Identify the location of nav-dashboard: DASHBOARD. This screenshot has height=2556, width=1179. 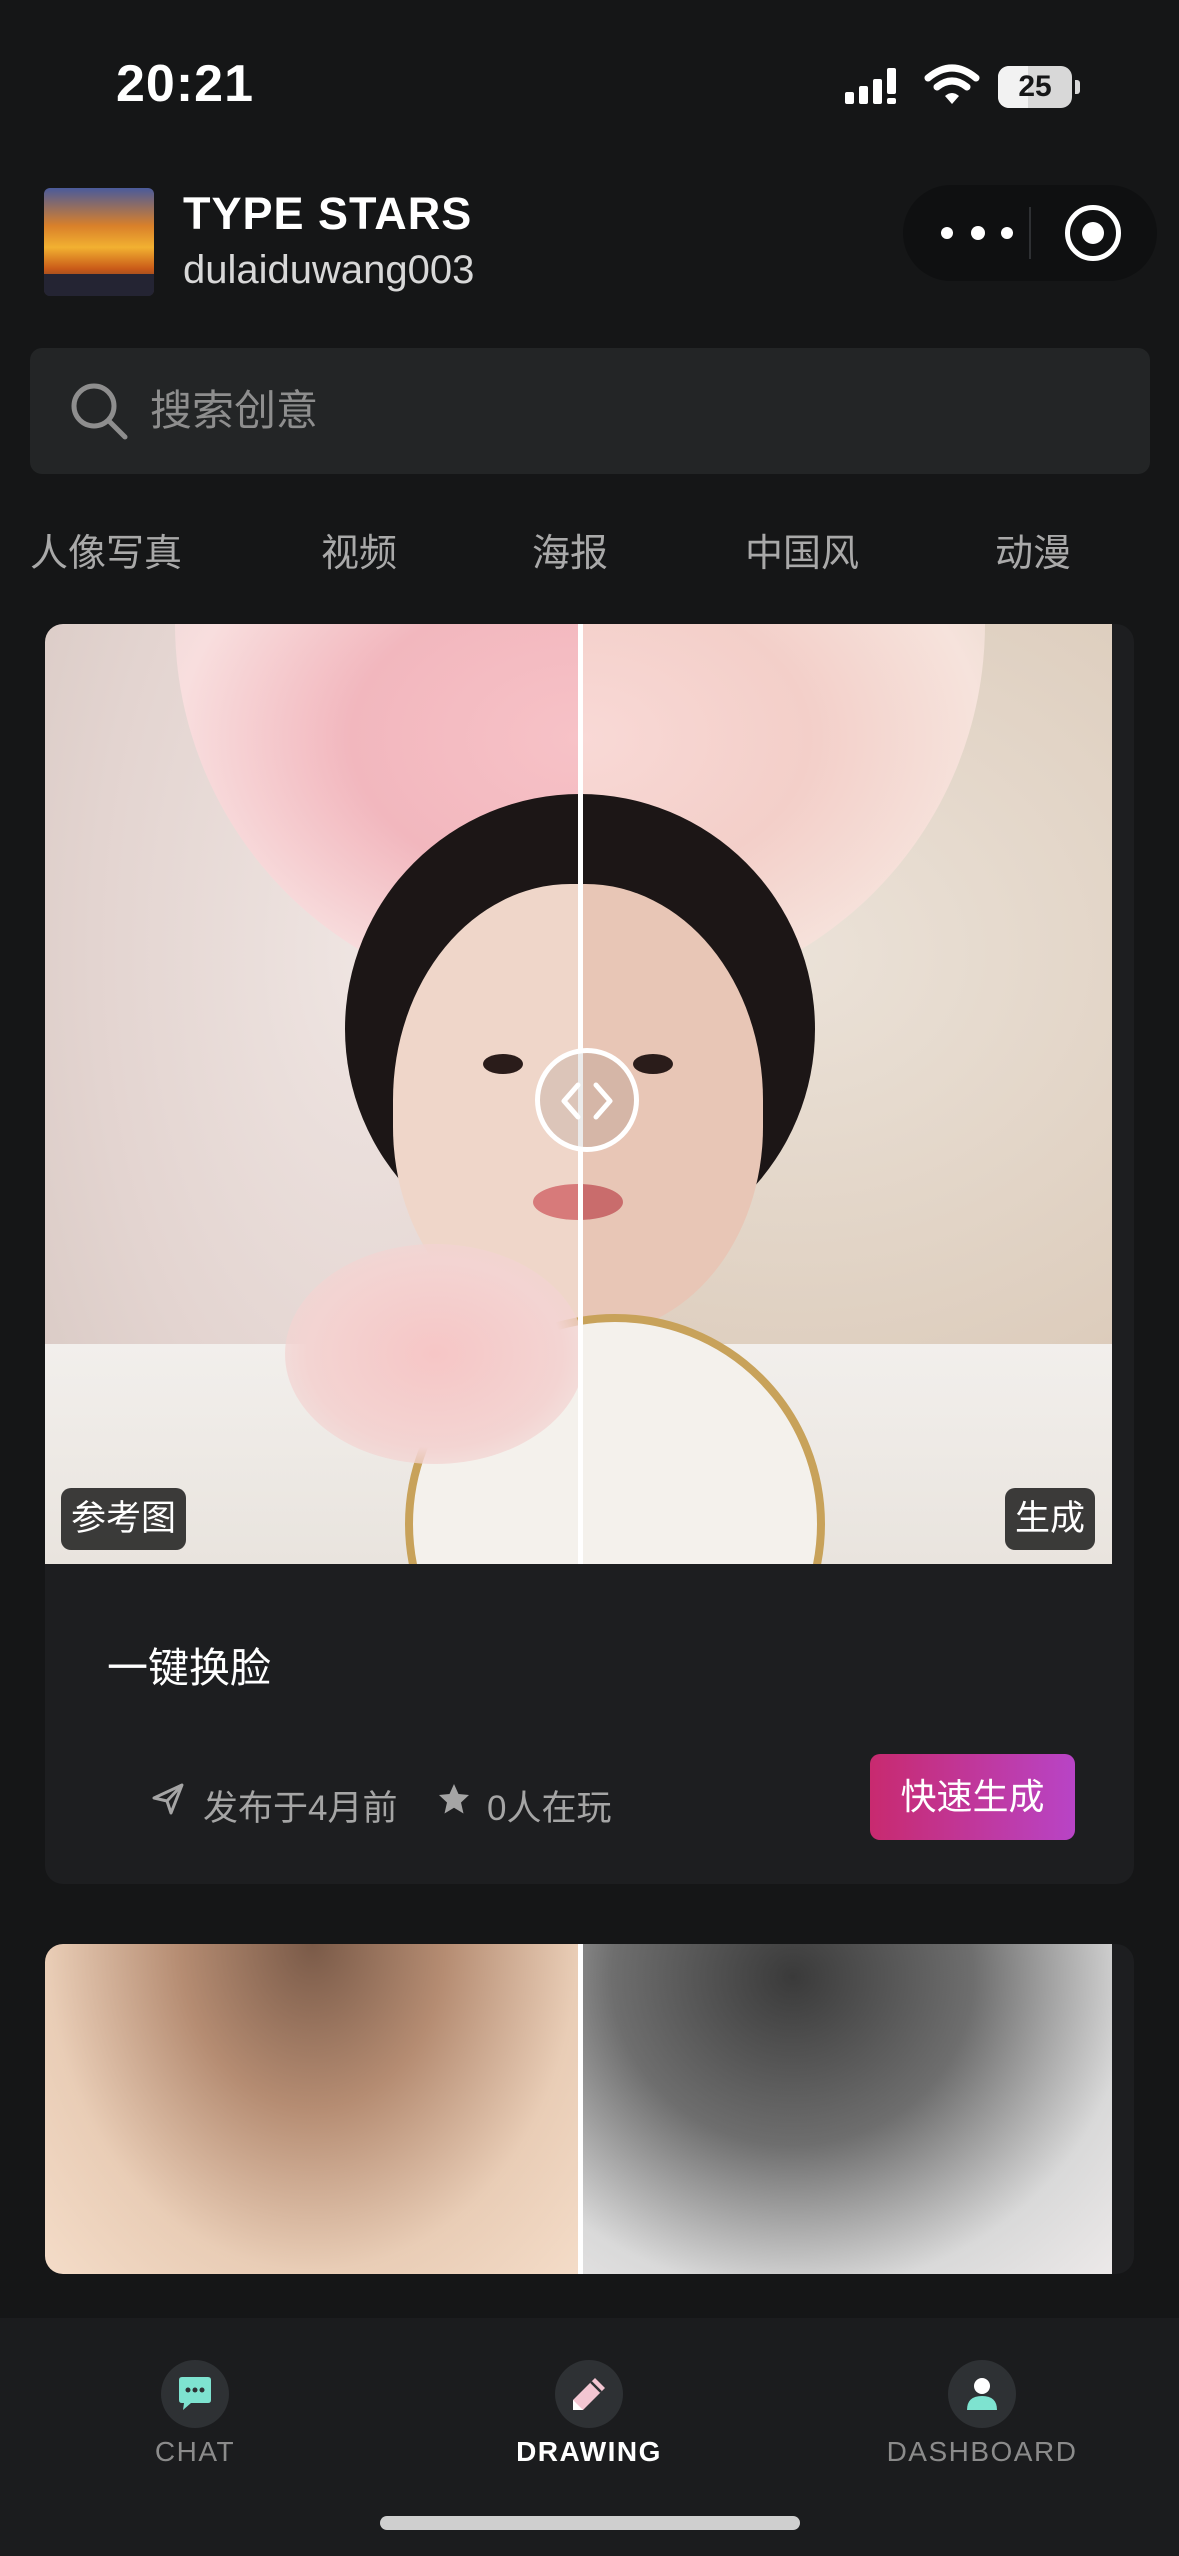
(982, 2392).